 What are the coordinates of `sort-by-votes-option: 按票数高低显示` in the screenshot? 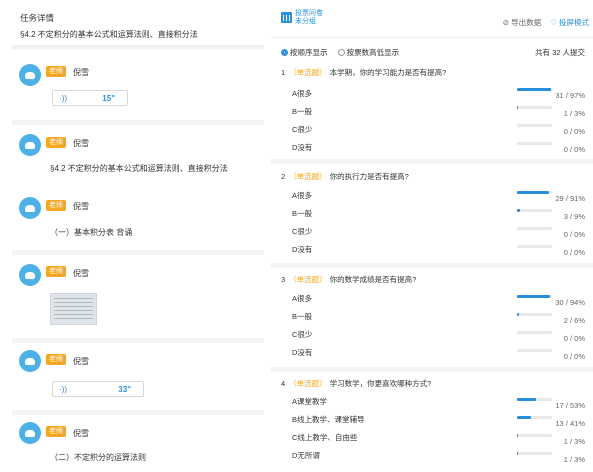 It's located at (368, 52).